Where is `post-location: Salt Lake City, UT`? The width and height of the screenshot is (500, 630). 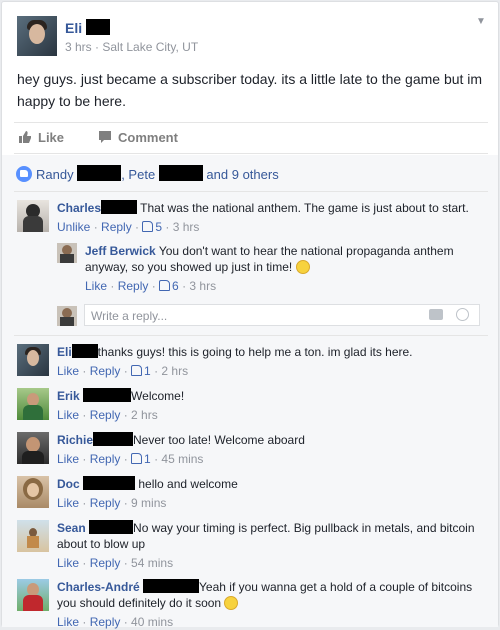 post-location: Salt Lake City, UT is located at coordinates (150, 47).